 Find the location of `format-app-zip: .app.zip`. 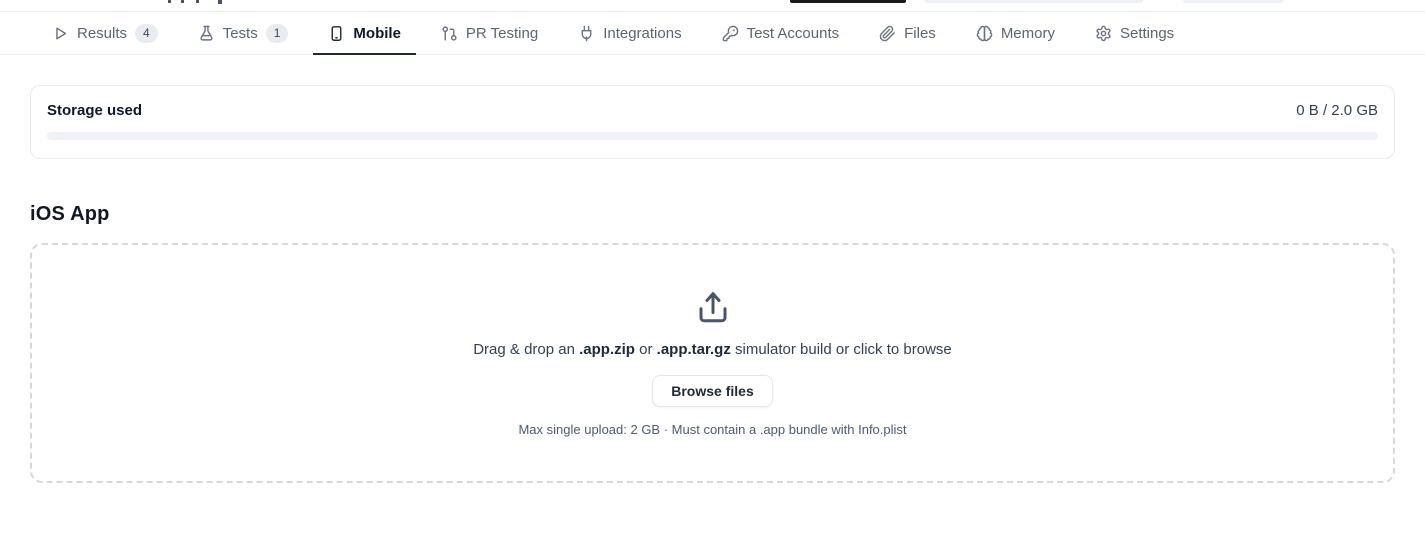

format-app-zip: .app.zip is located at coordinates (607, 349).